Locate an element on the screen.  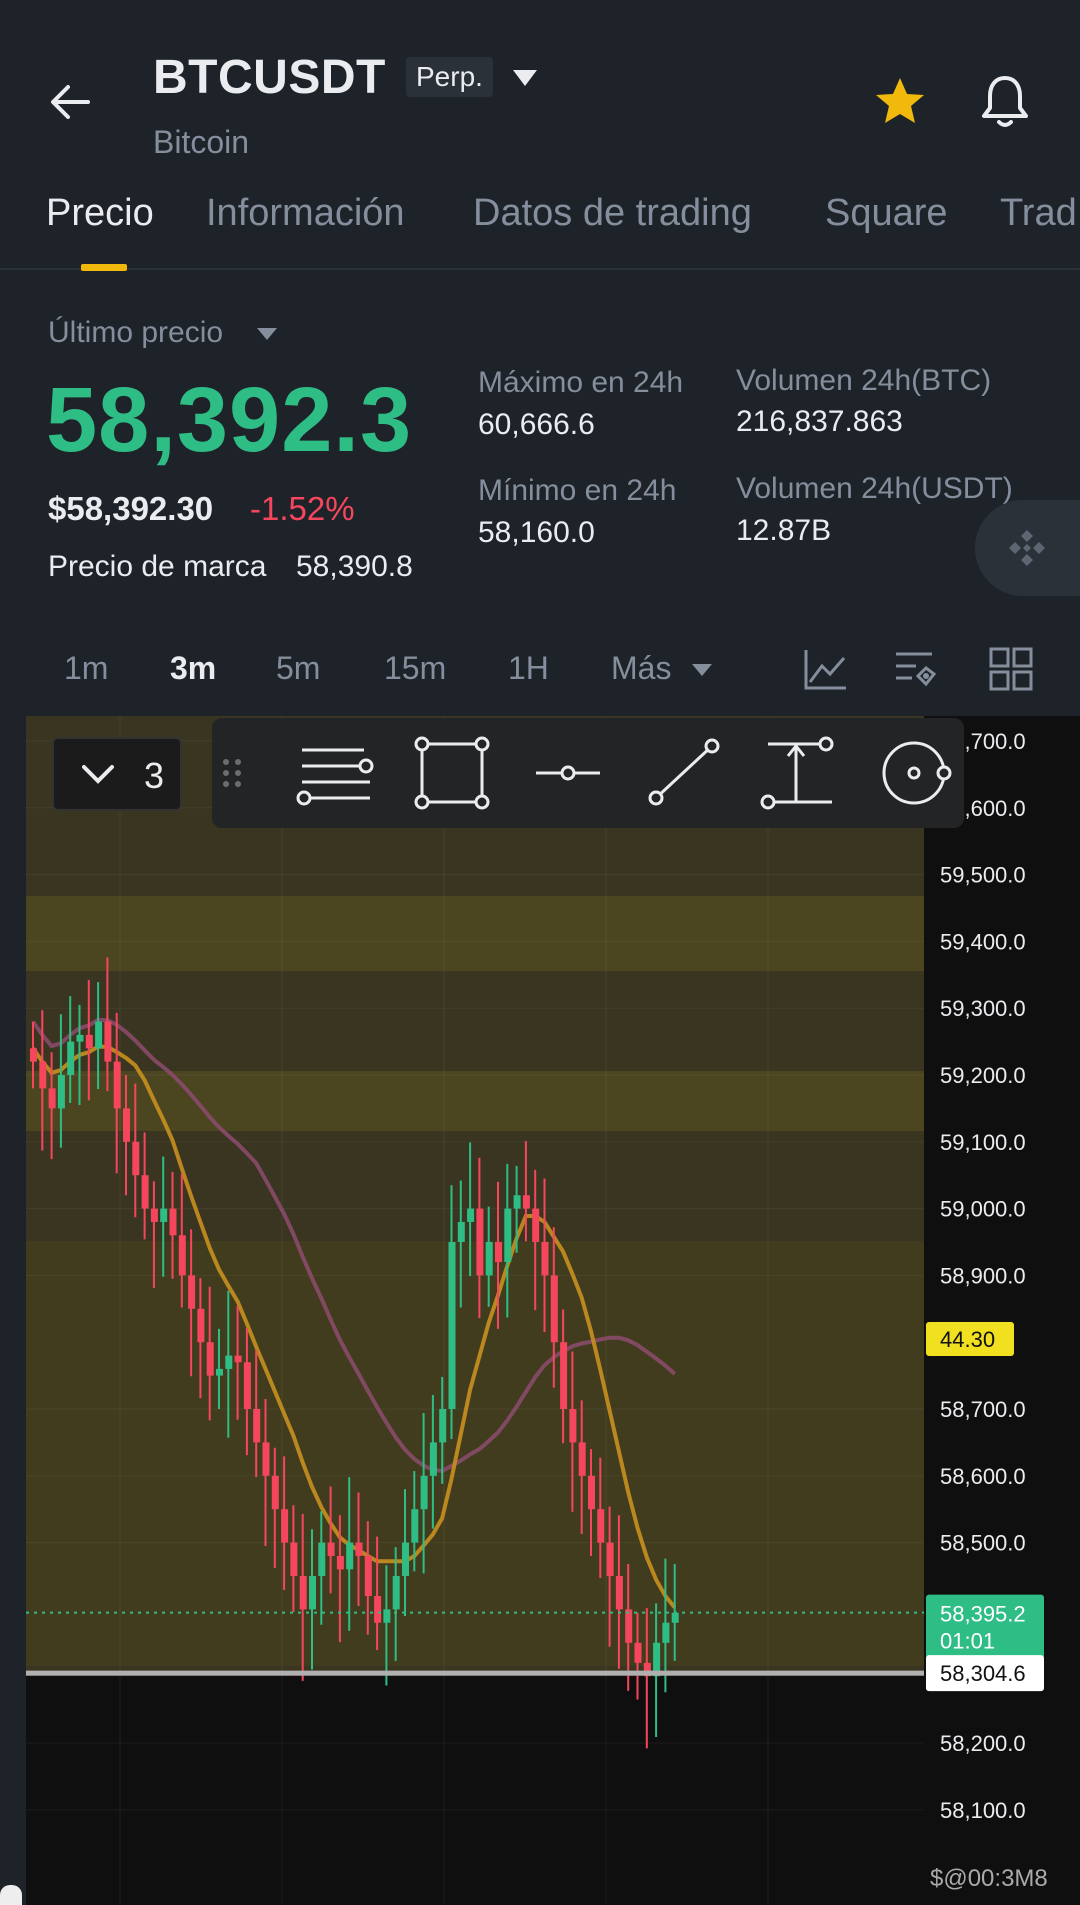
back-arrow-icon is located at coordinates (72, 102).